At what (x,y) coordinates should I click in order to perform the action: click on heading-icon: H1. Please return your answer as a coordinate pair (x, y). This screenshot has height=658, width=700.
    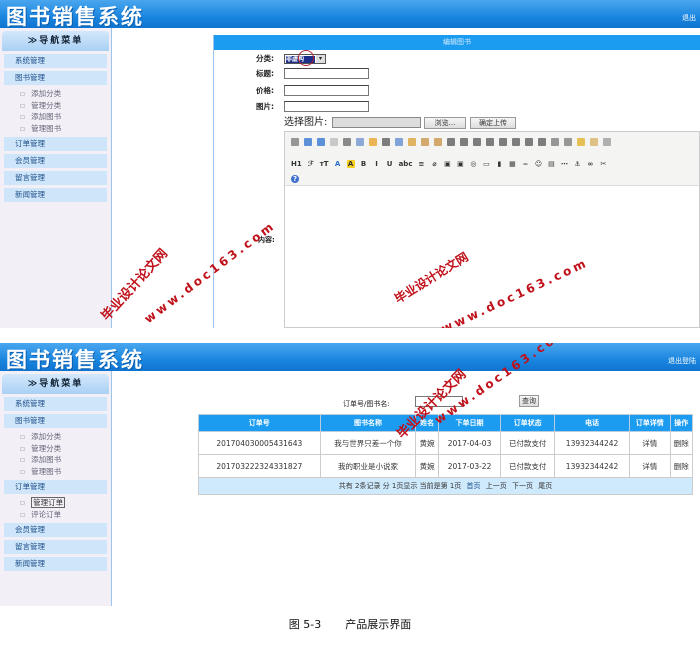
    Looking at the image, I should click on (296, 164).